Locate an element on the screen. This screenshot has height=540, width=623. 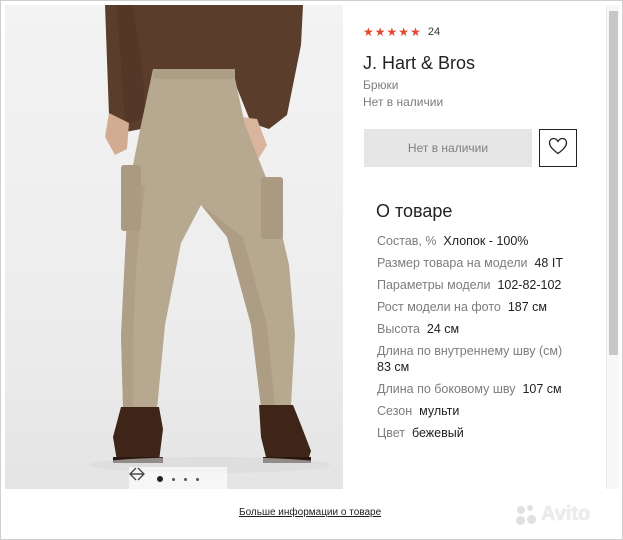
spec-row: Рост модели на фото 187 см is located at coordinates (477, 307).